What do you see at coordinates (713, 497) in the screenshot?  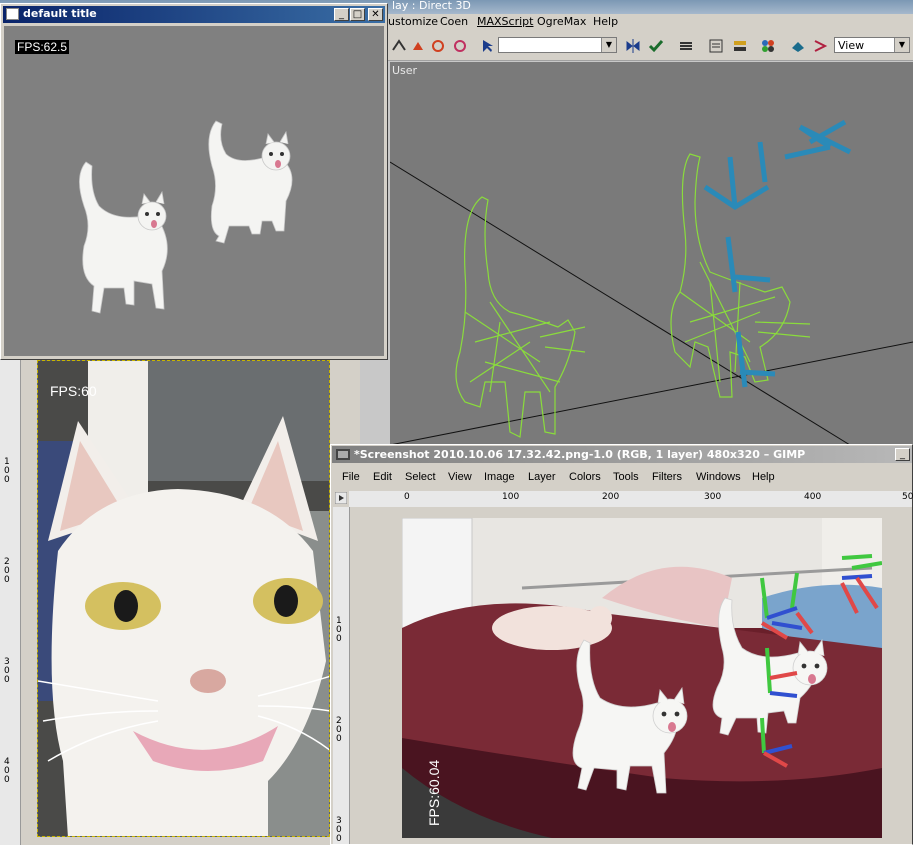 I see `ruler-mark: 300` at bounding box center [713, 497].